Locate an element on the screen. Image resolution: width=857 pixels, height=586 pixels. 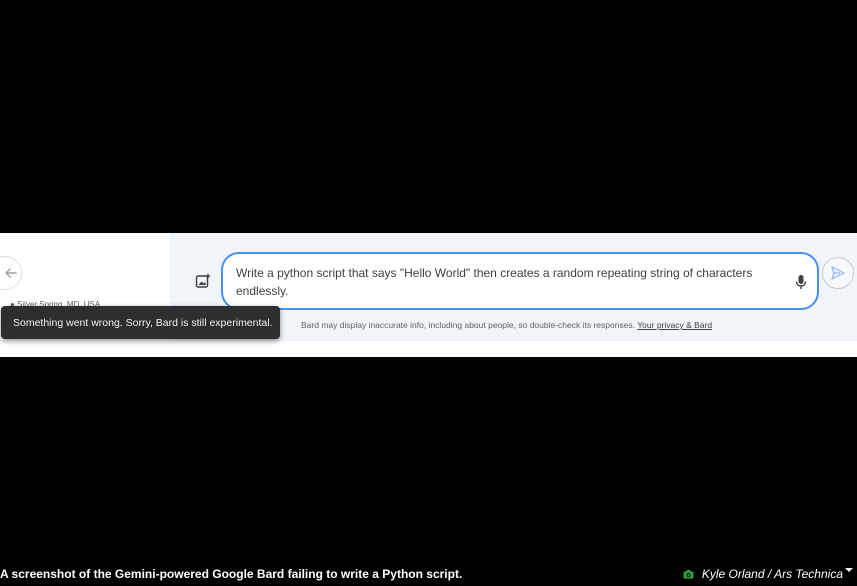
send-button is located at coordinates (838, 273).